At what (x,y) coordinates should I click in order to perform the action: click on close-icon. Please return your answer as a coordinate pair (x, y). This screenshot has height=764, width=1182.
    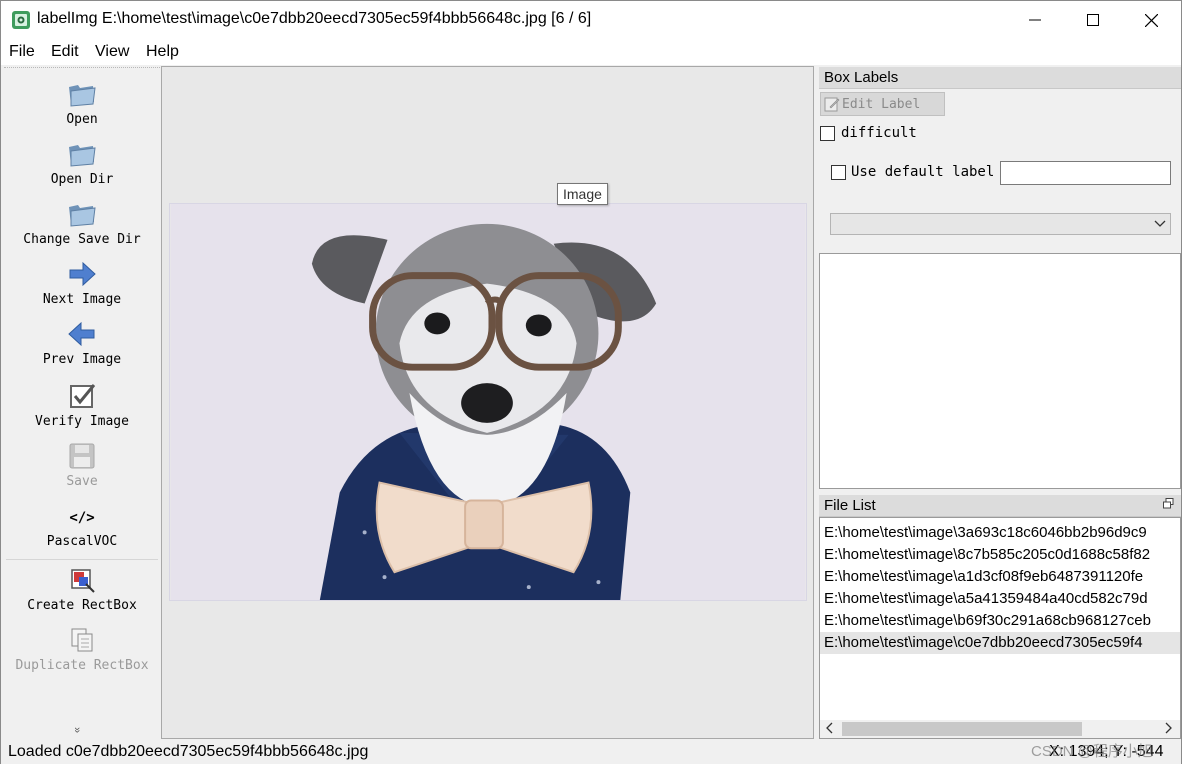
    Looking at the image, I should click on (1151, 20).